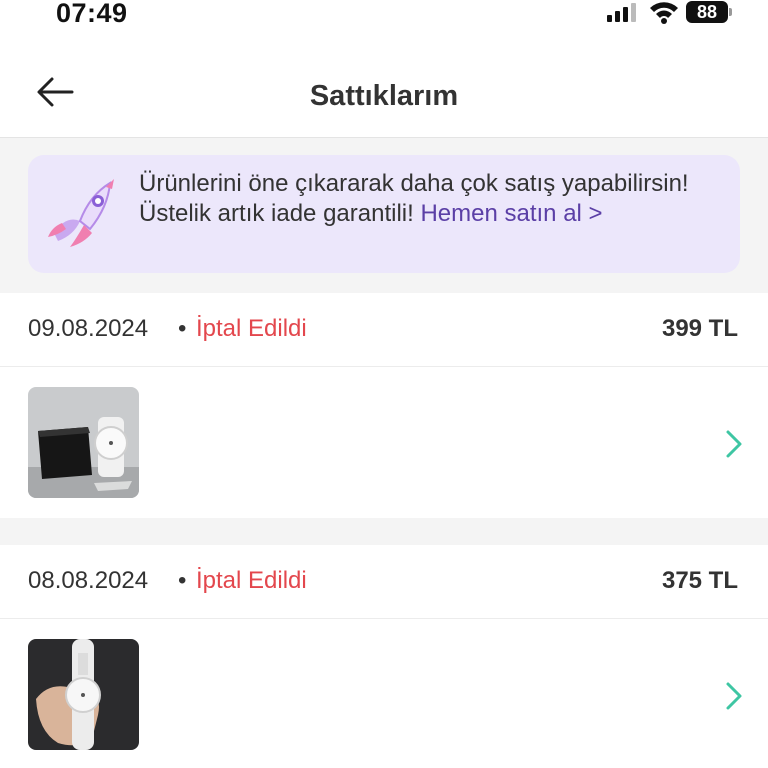 The width and height of the screenshot is (768, 768). I want to click on signal-icon, so click(621, 12).